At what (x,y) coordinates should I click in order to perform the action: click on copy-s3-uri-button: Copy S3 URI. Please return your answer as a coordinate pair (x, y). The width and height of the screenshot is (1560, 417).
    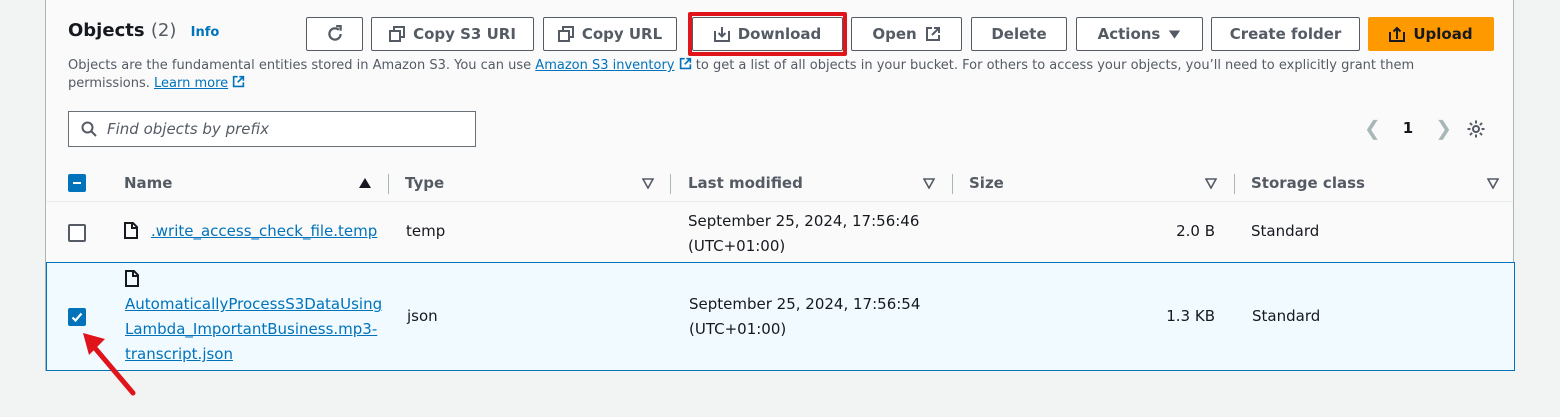
    Looking at the image, I should click on (452, 34).